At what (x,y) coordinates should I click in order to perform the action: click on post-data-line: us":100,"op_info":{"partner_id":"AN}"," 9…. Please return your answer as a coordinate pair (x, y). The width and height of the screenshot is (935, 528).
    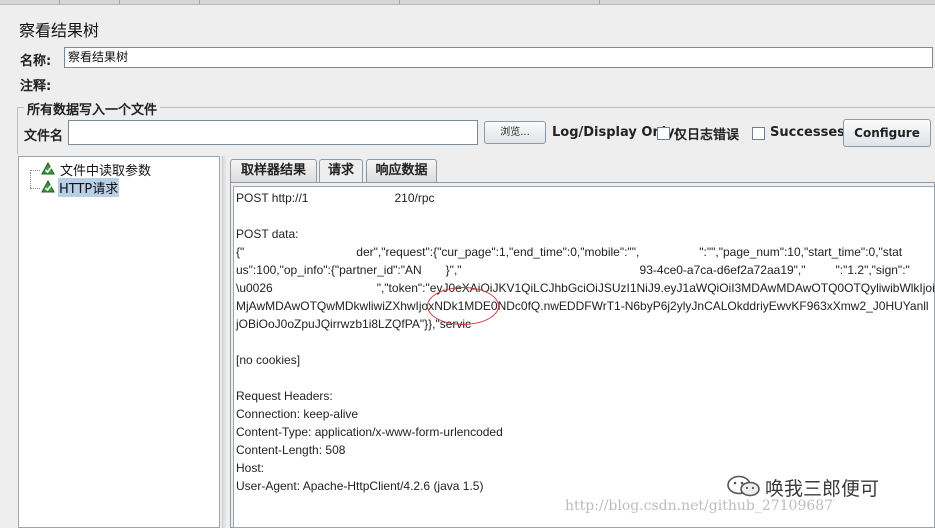
    Looking at the image, I should click on (573, 270).